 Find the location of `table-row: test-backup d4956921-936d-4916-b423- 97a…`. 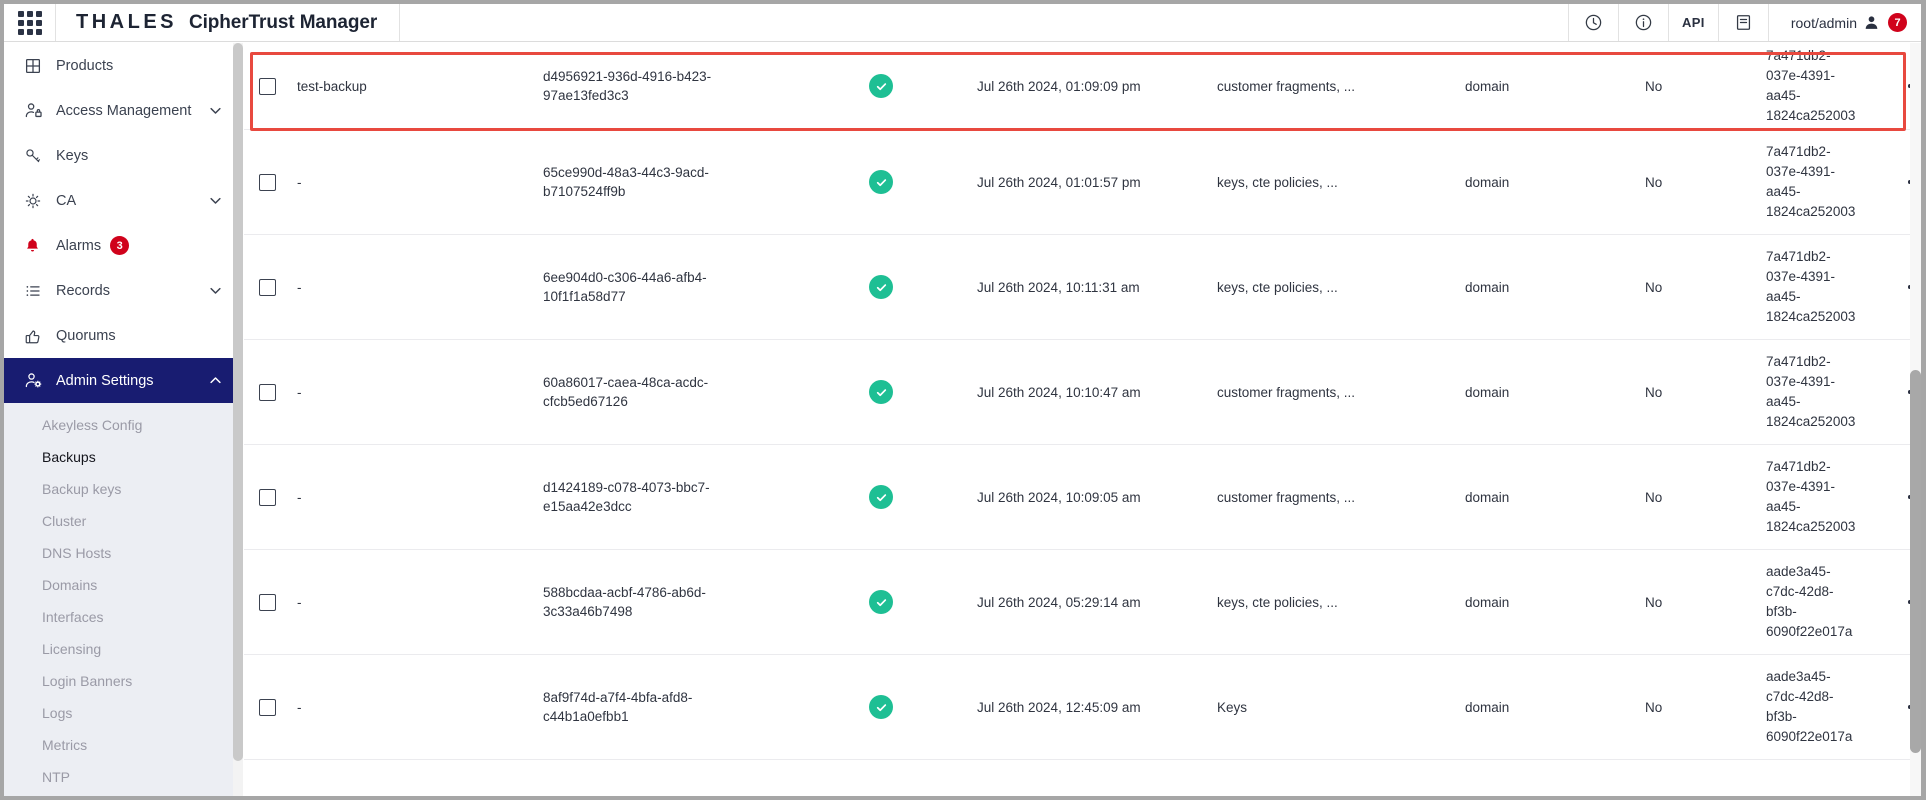

table-row: test-backup d4956921-936d-4916-b423- 97a… is located at coordinates (1078, 86).